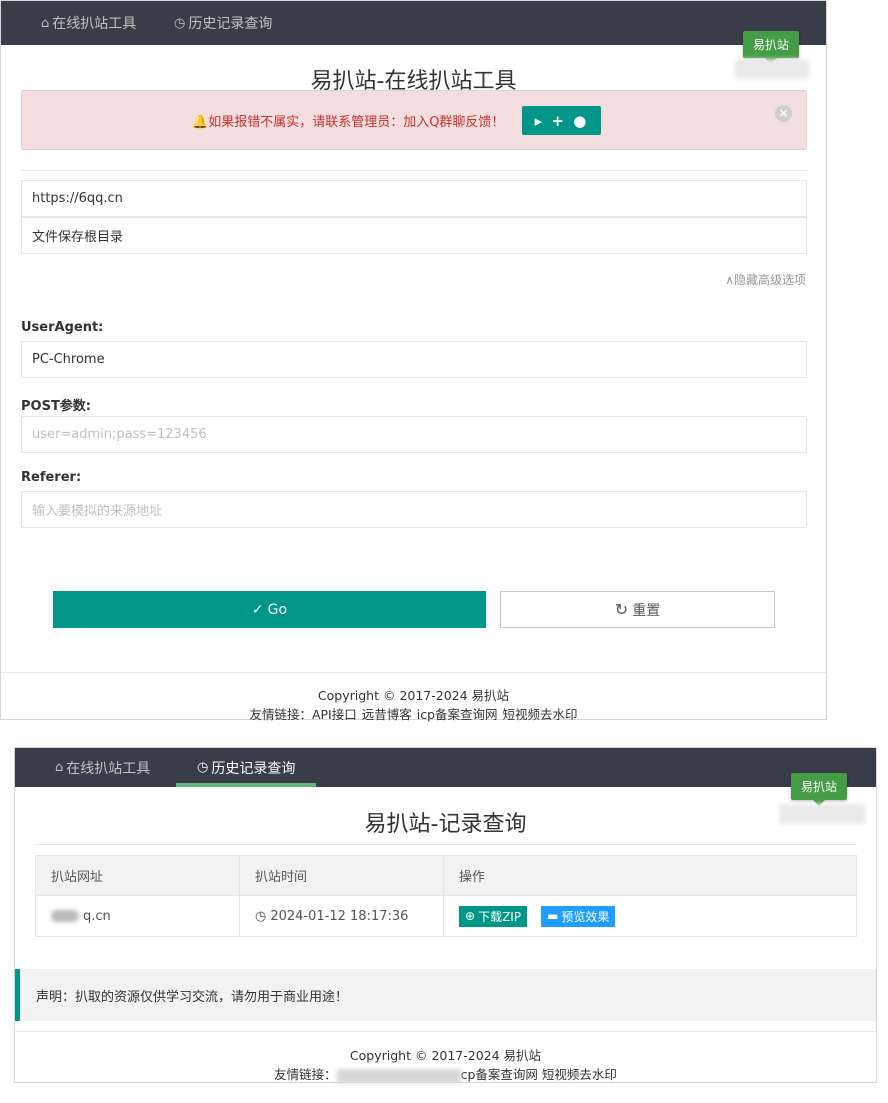  What do you see at coordinates (646, 610) in the screenshot?
I see `reset-button-label: 重置` at bounding box center [646, 610].